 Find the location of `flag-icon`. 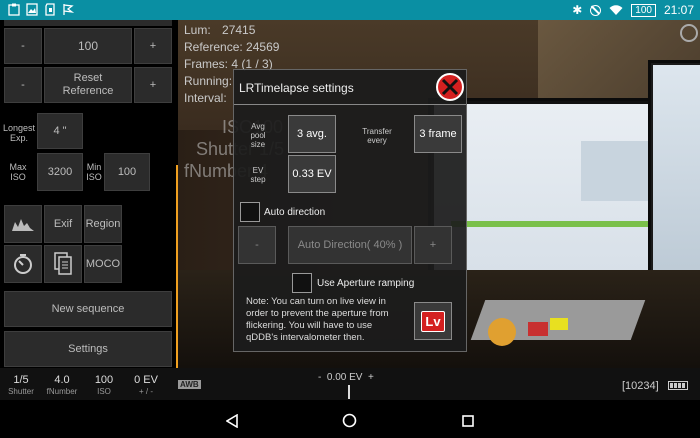

flag-icon is located at coordinates (68, 9).